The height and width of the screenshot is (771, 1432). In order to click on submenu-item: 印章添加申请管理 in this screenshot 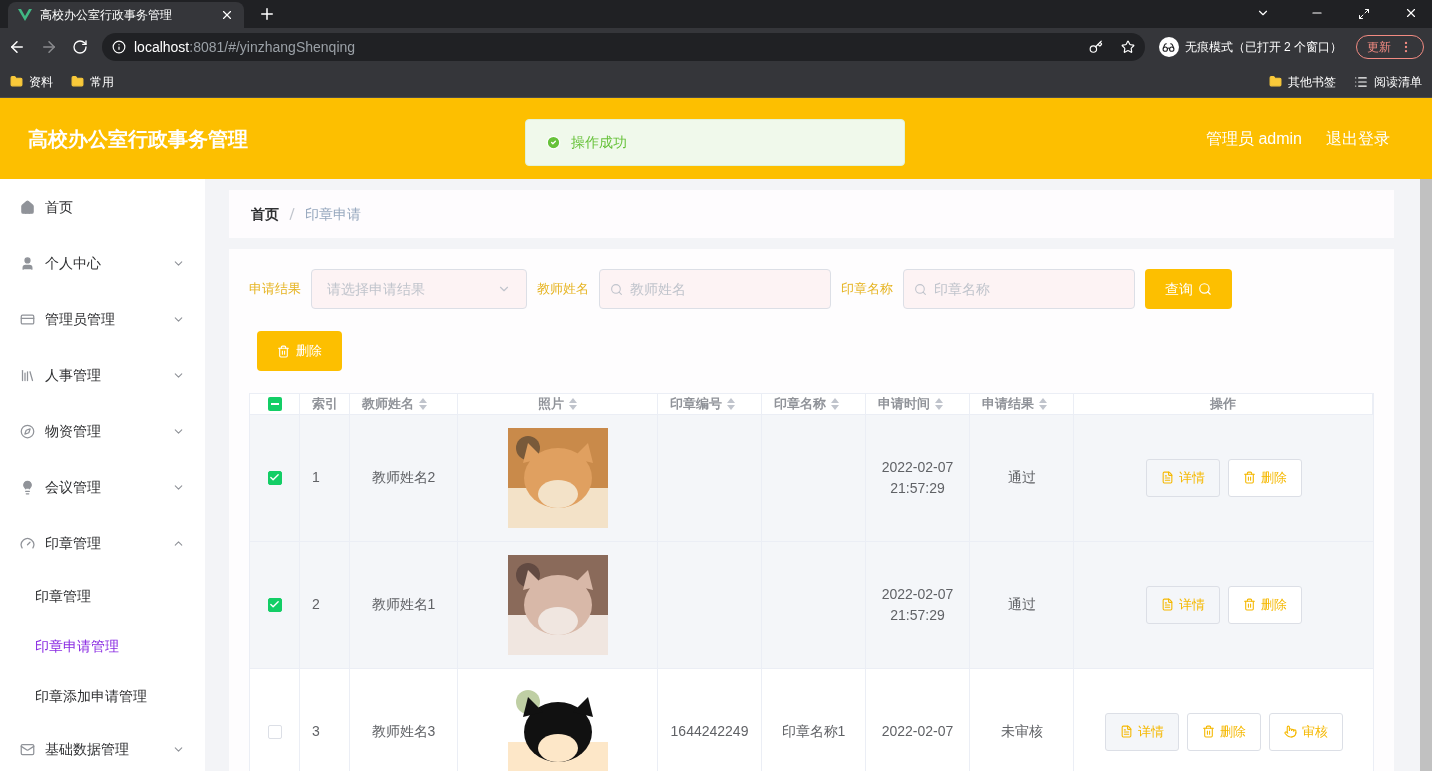, I will do `click(102, 696)`.